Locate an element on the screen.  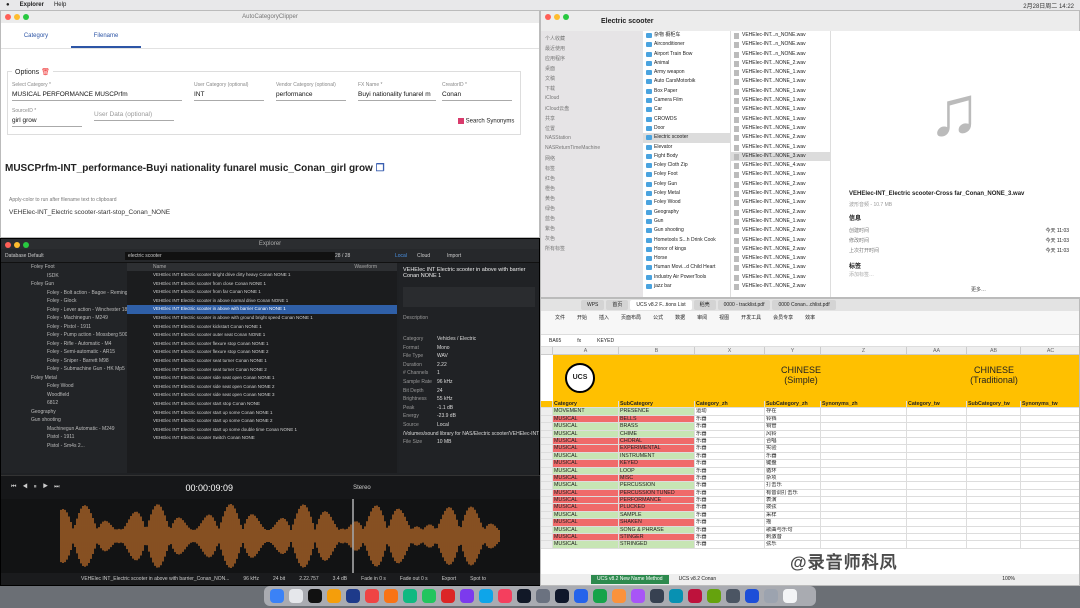
sidebar-item: 紫色 is located at coordinates (592, 230).